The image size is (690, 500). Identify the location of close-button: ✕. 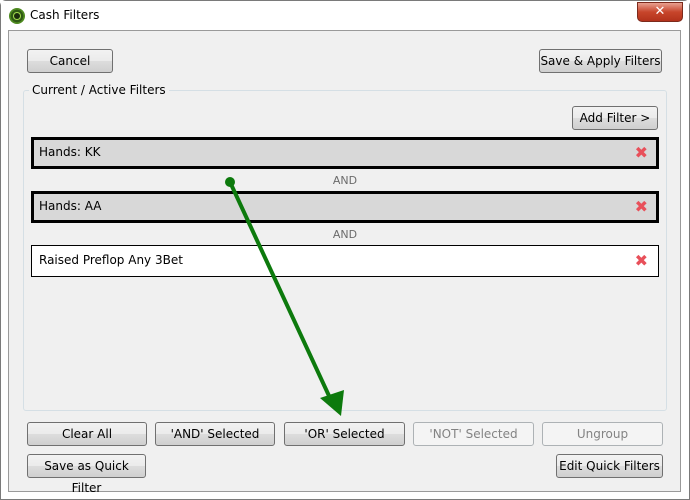
(660, 12).